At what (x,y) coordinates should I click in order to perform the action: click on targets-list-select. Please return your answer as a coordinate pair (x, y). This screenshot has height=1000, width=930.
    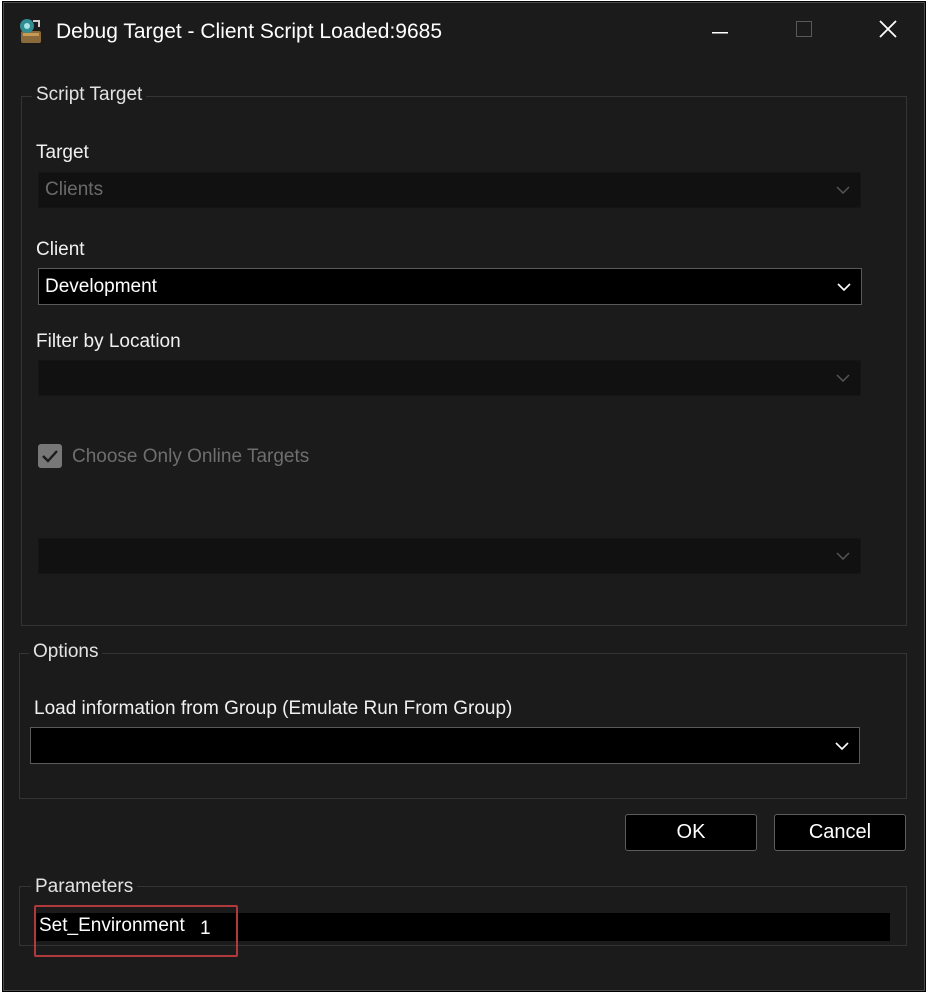
    Looking at the image, I should click on (449, 556).